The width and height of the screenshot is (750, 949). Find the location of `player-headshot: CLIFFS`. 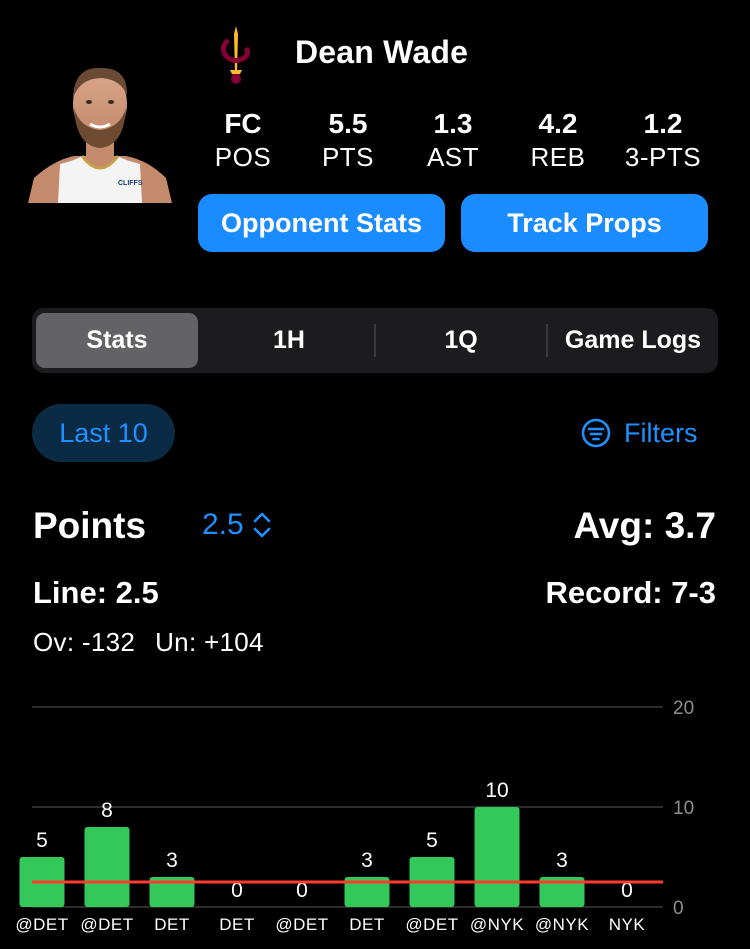

player-headshot: CLIFFS is located at coordinates (100, 131).